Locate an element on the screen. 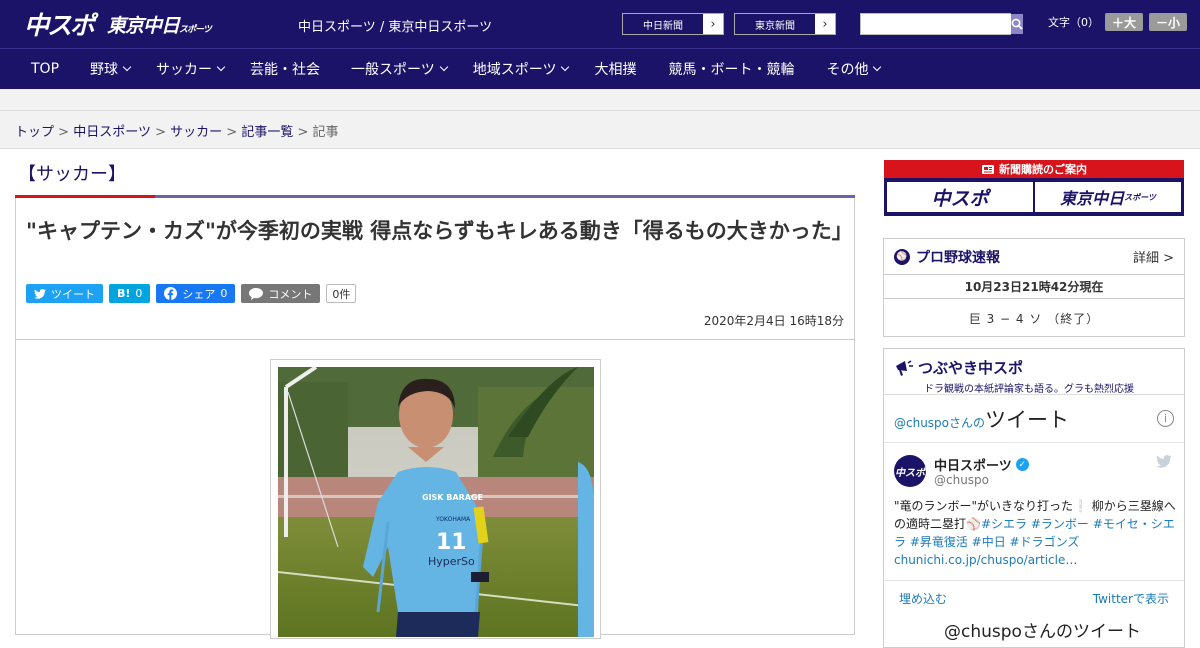  logo-chuspo: 中スポ is located at coordinates (59, 25).